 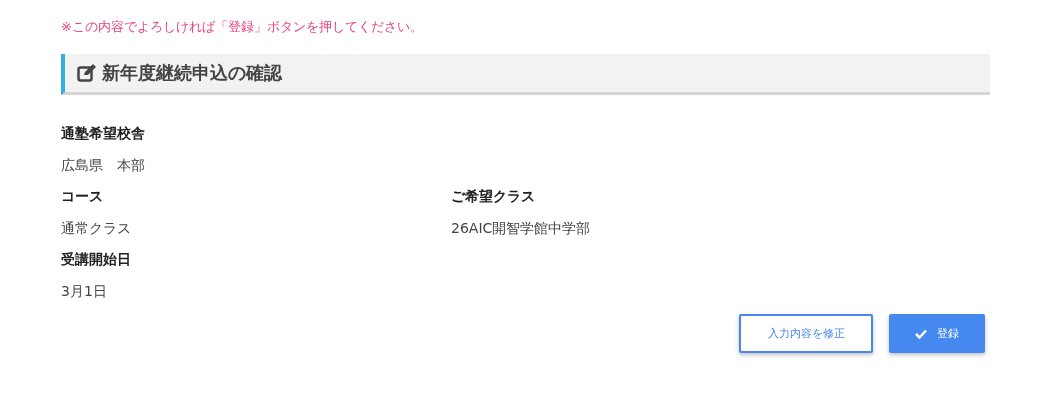 What do you see at coordinates (103, 133) in the screenshot?
I see `field-label: 通塾希望校舎` at bounding box center [103, 133].